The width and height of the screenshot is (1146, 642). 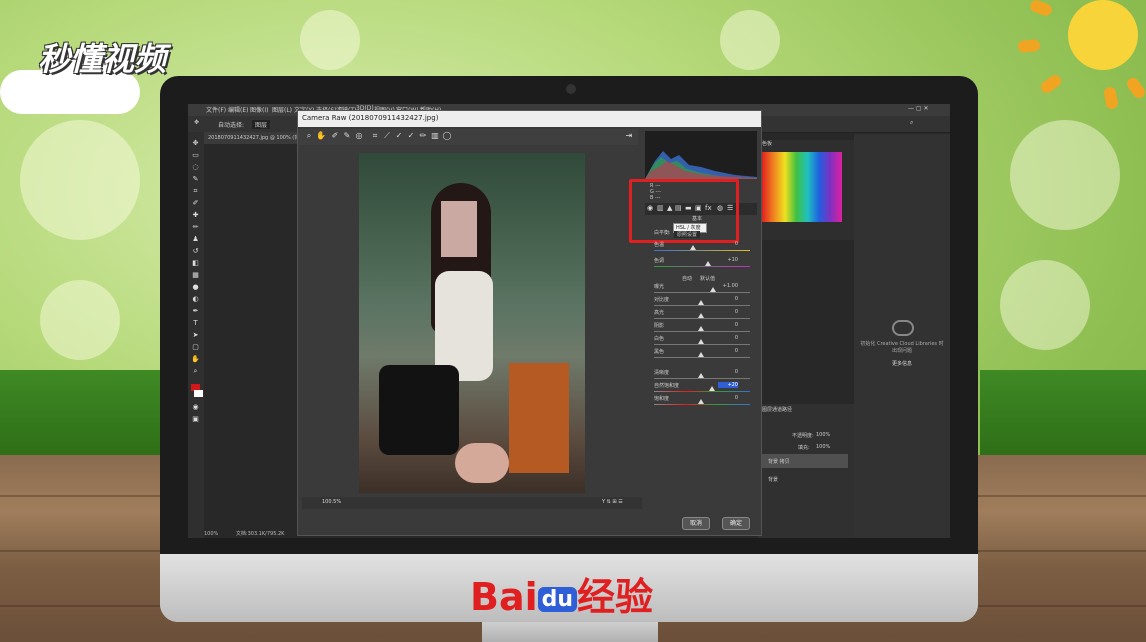 I want to click on zoom-level: 100.5%, so click(x=331, y=502).